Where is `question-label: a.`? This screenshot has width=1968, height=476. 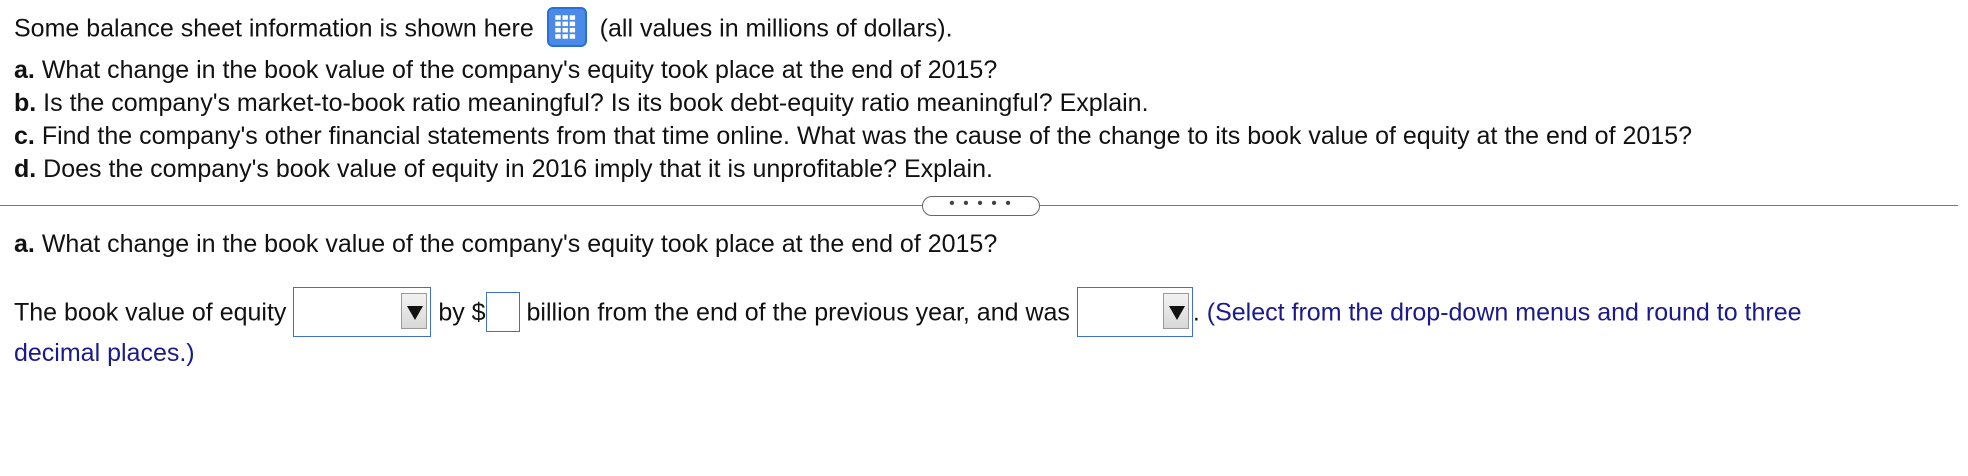 question-label: a. is located at coordinates (24, 70).